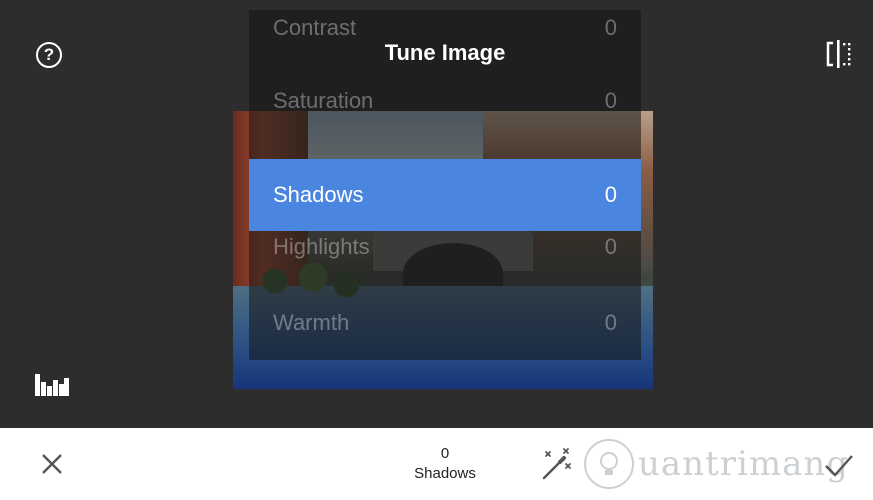 The width and height of the screenshot is (873, 500). Describe the element at coordinates (52, 464) in the screenshot. I see `close-icon` at that location.